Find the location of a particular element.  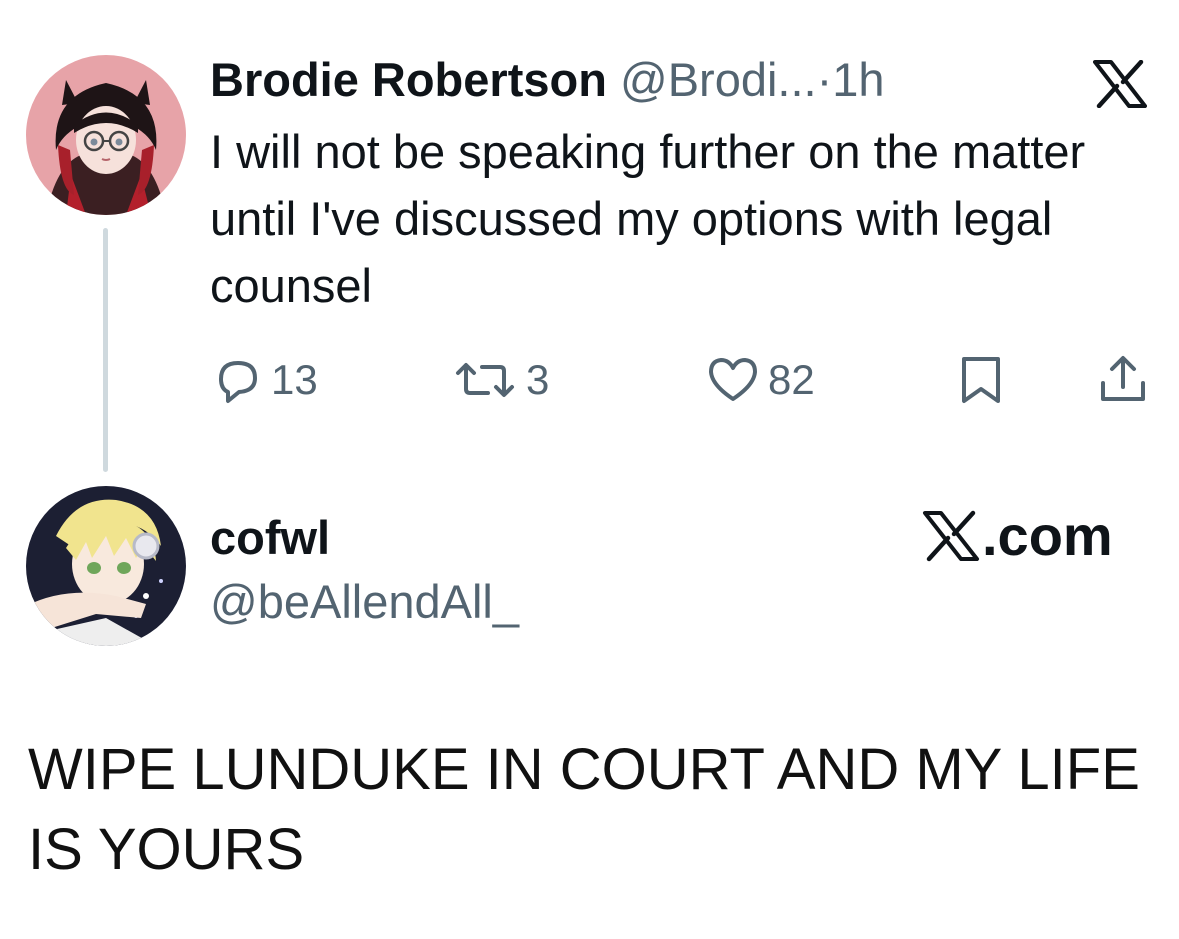

like-count: 82 is located at coordinates (791, 379).